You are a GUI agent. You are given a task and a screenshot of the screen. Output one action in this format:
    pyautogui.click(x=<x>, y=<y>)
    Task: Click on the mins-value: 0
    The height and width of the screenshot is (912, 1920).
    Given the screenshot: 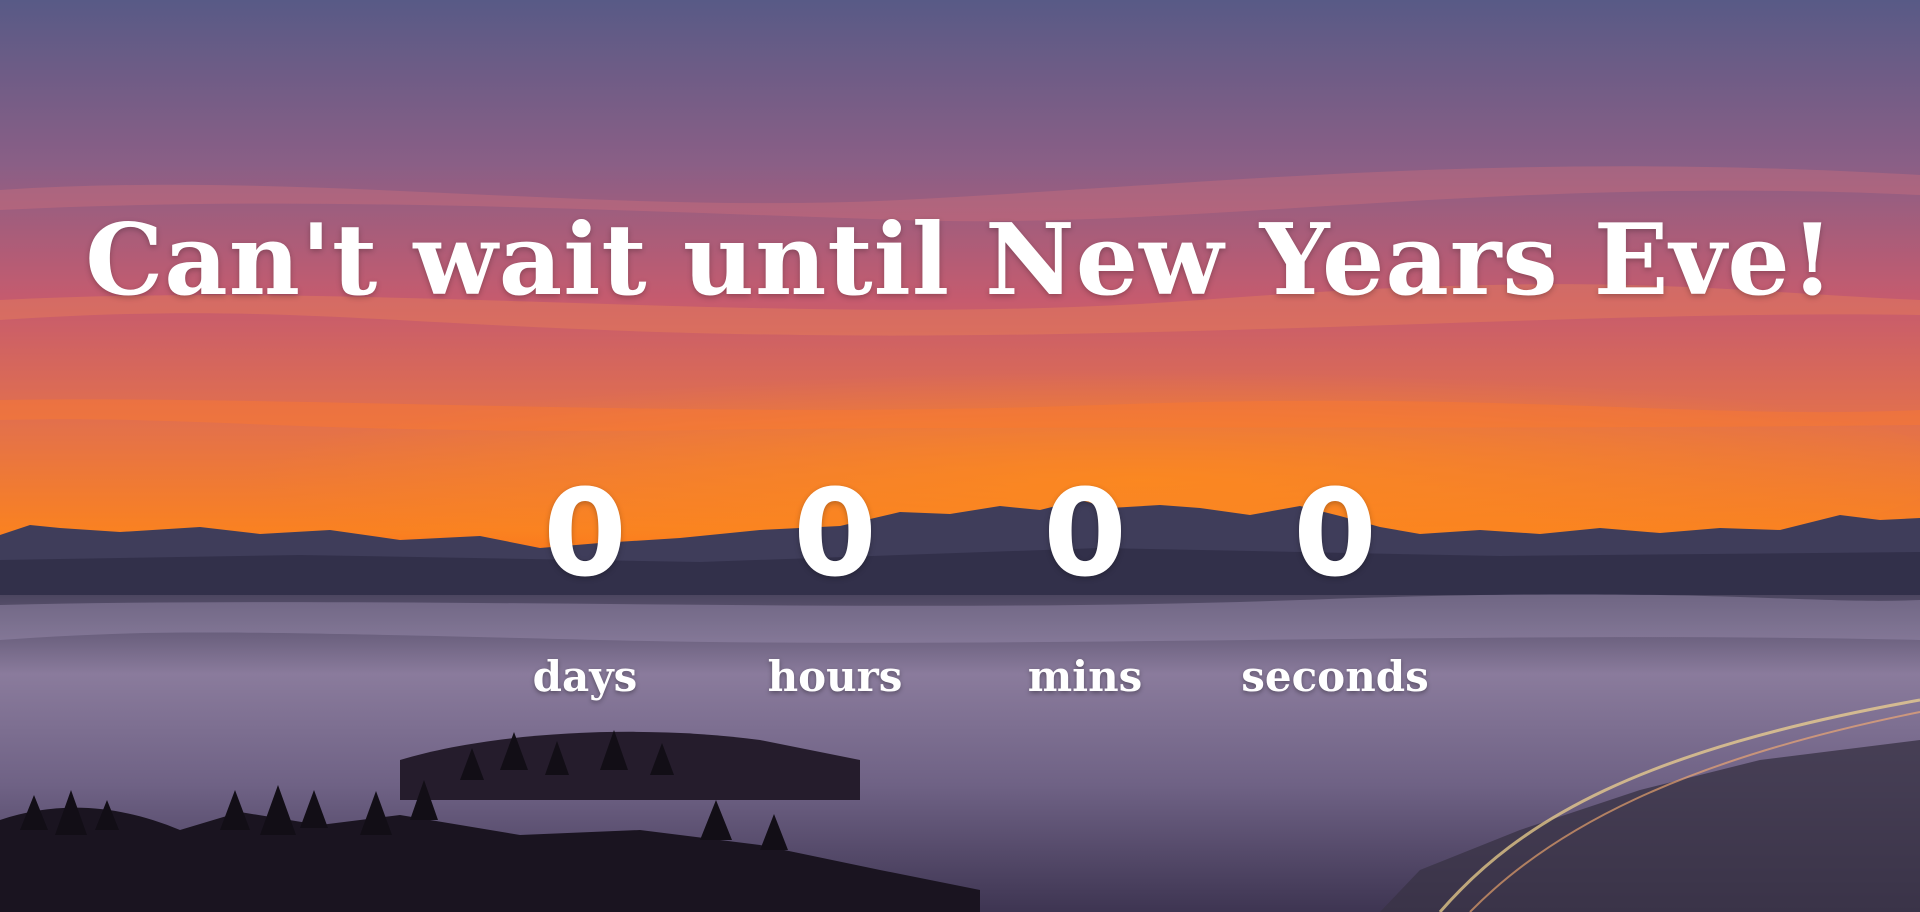 What is the action you would take?
    pyautogui.click(x=1085, y=534)
    